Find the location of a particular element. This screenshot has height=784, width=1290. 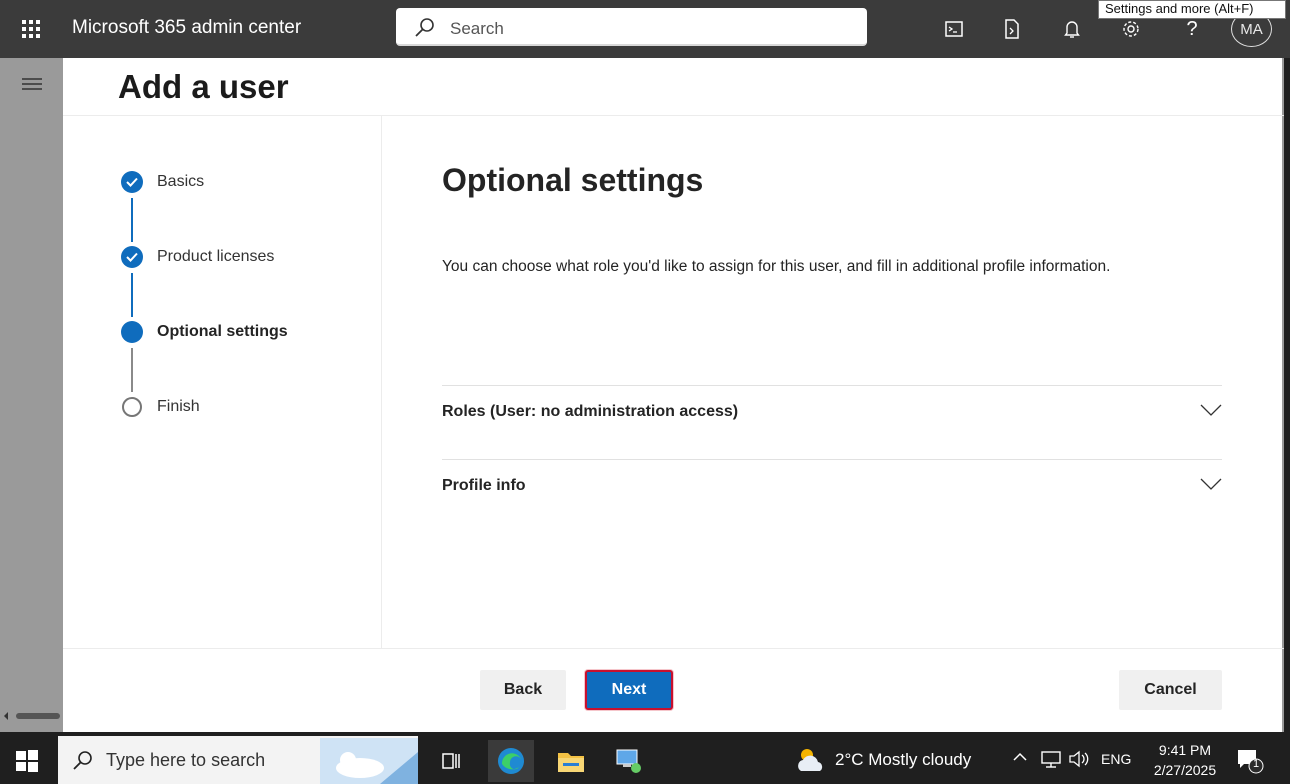

search-placeholder: Search is located at coordinates (477, 28).